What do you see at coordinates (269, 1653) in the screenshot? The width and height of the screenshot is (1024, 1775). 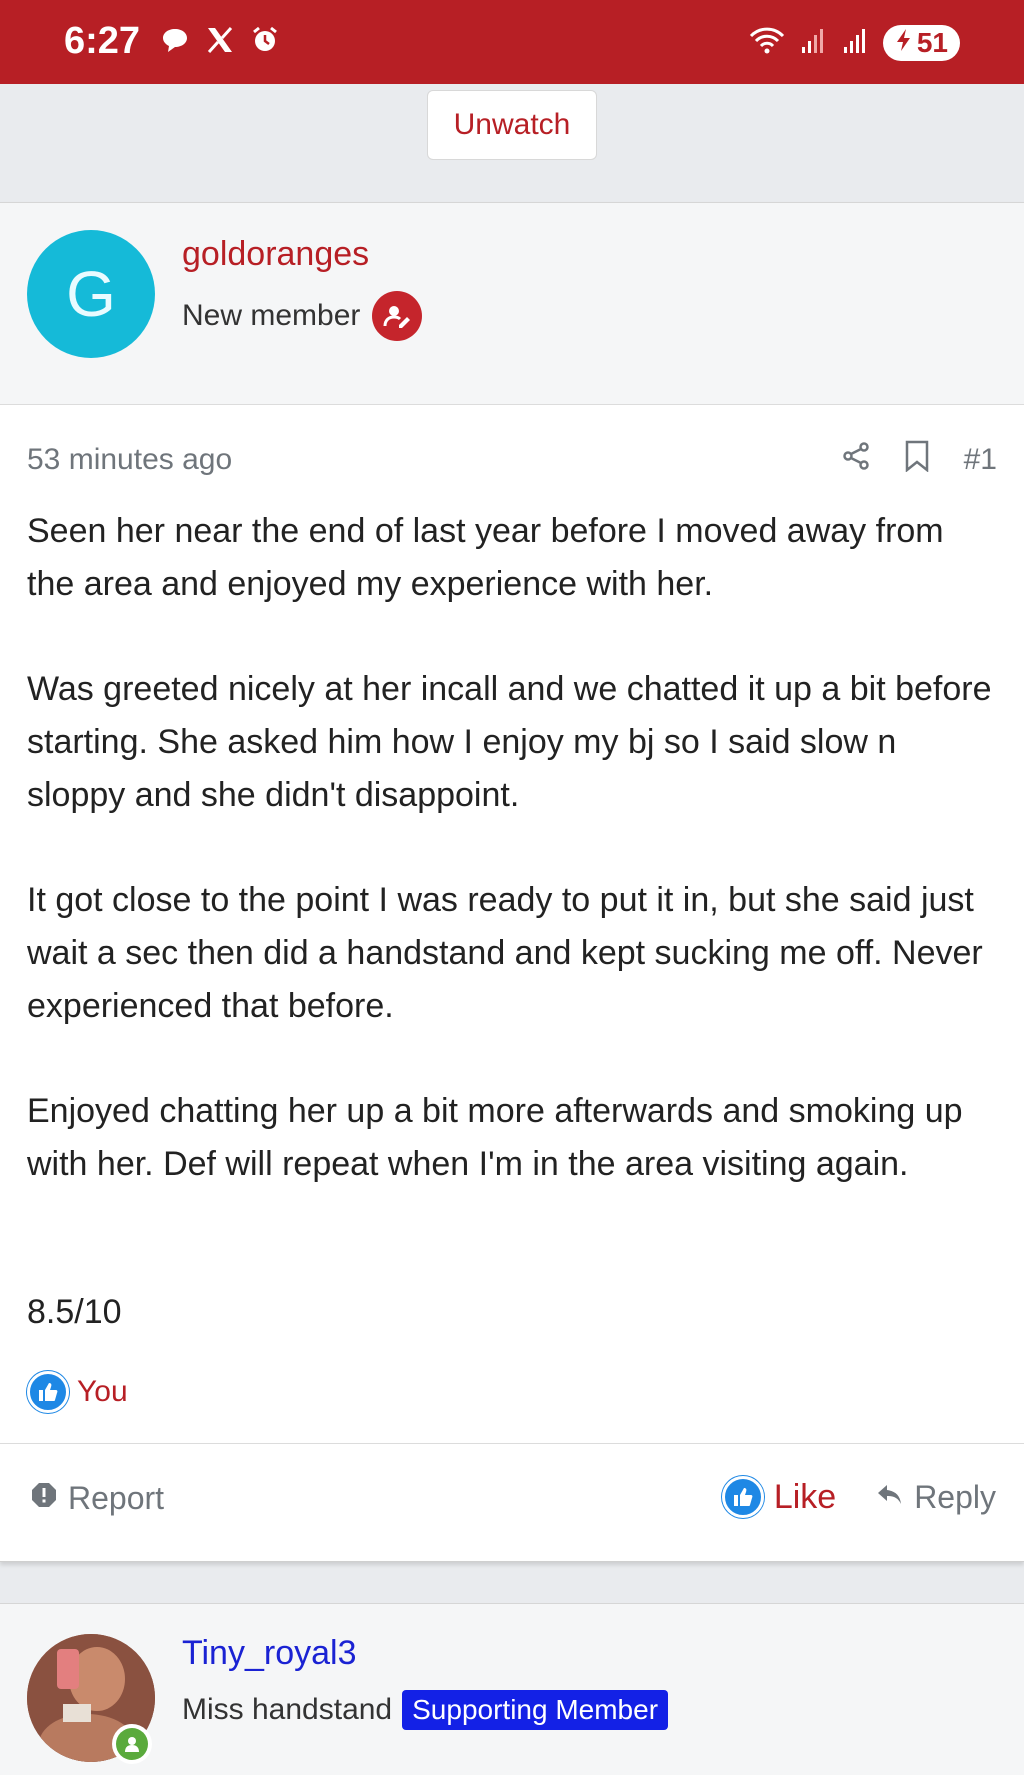 I see `post-username: Tiny_royal3` at bounding box center [269, 1653].